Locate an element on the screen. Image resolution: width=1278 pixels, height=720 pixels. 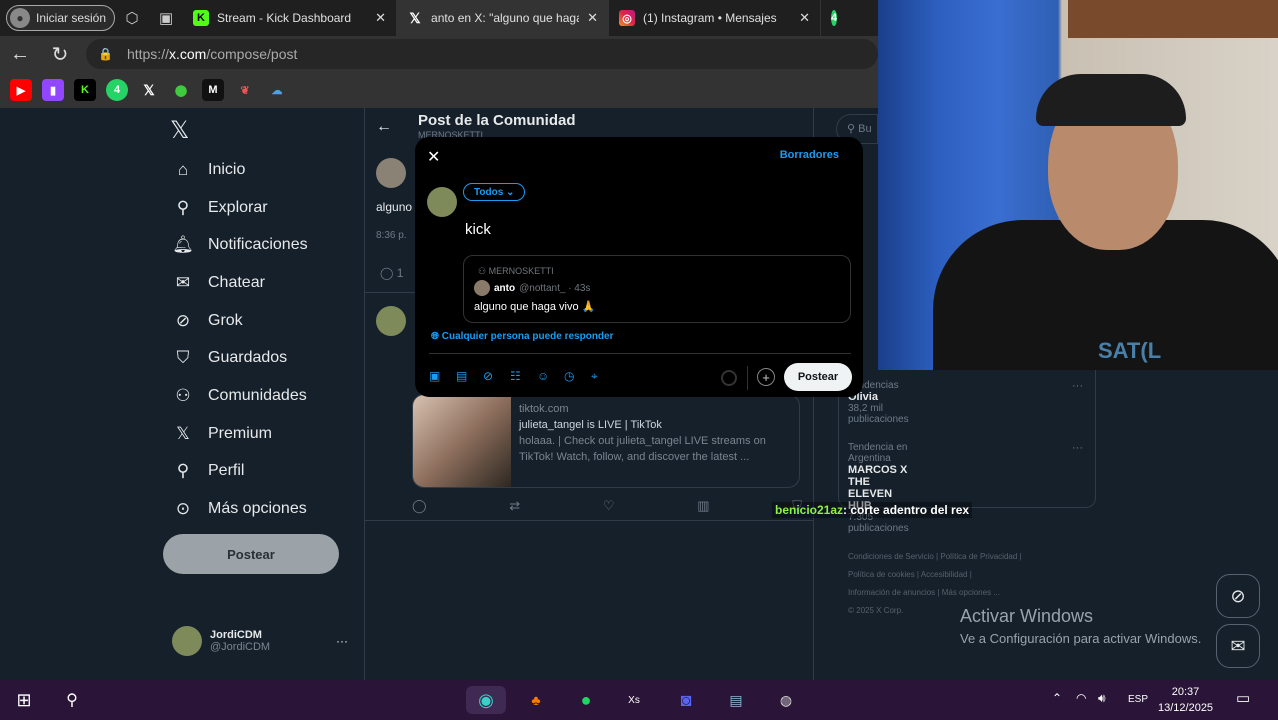
divider is located at coordinates (364, 394).